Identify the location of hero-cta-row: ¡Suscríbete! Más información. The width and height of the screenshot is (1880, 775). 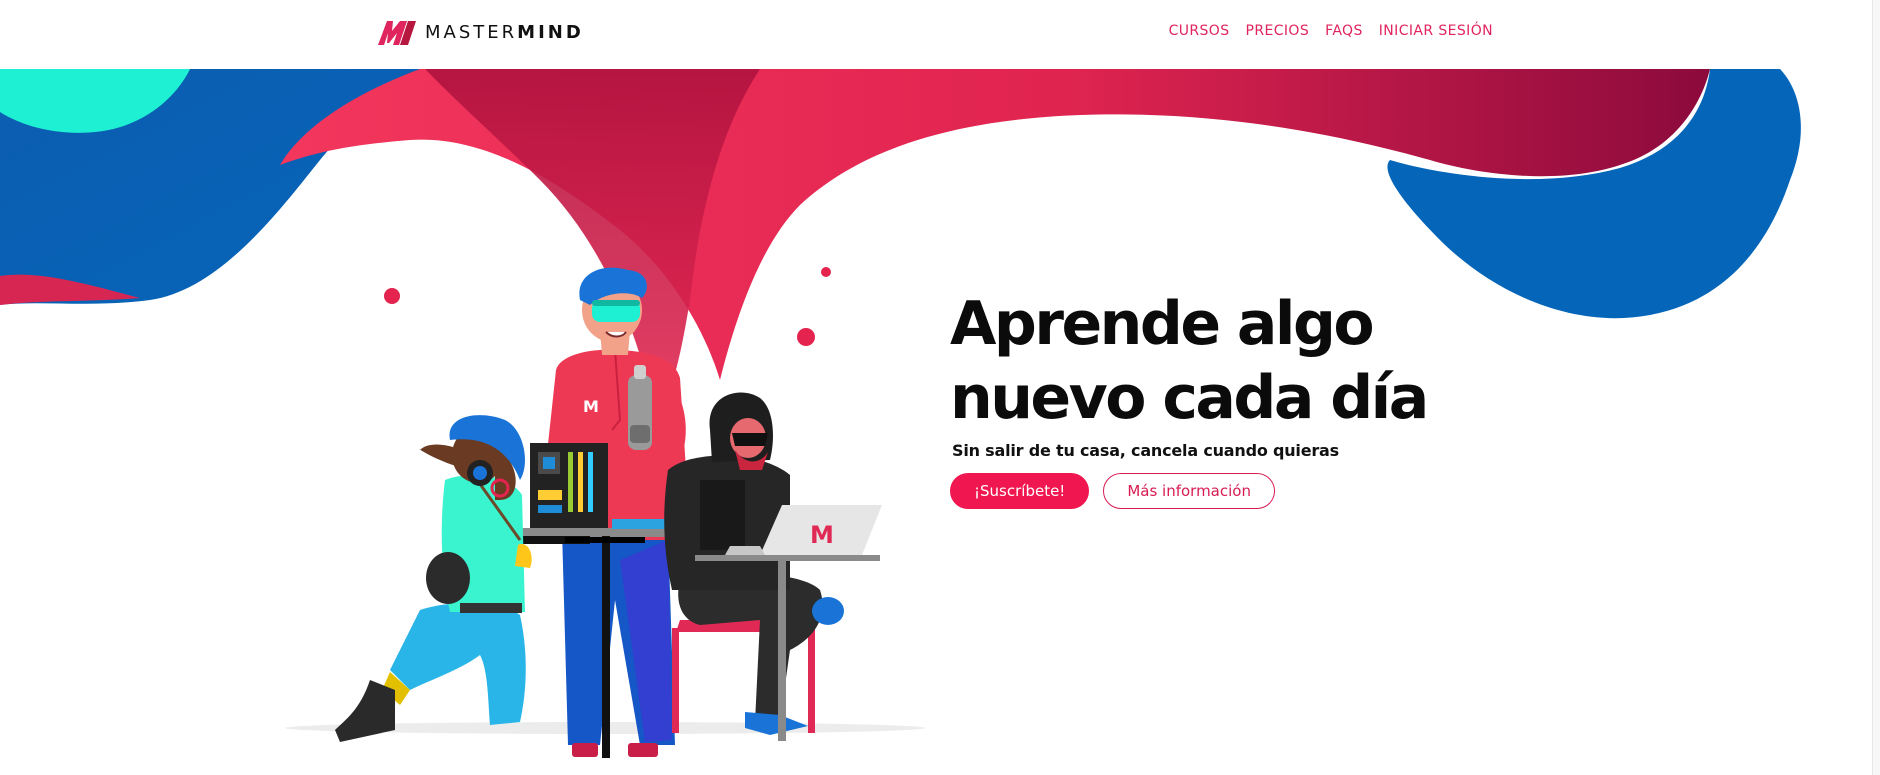
(1188, 491).